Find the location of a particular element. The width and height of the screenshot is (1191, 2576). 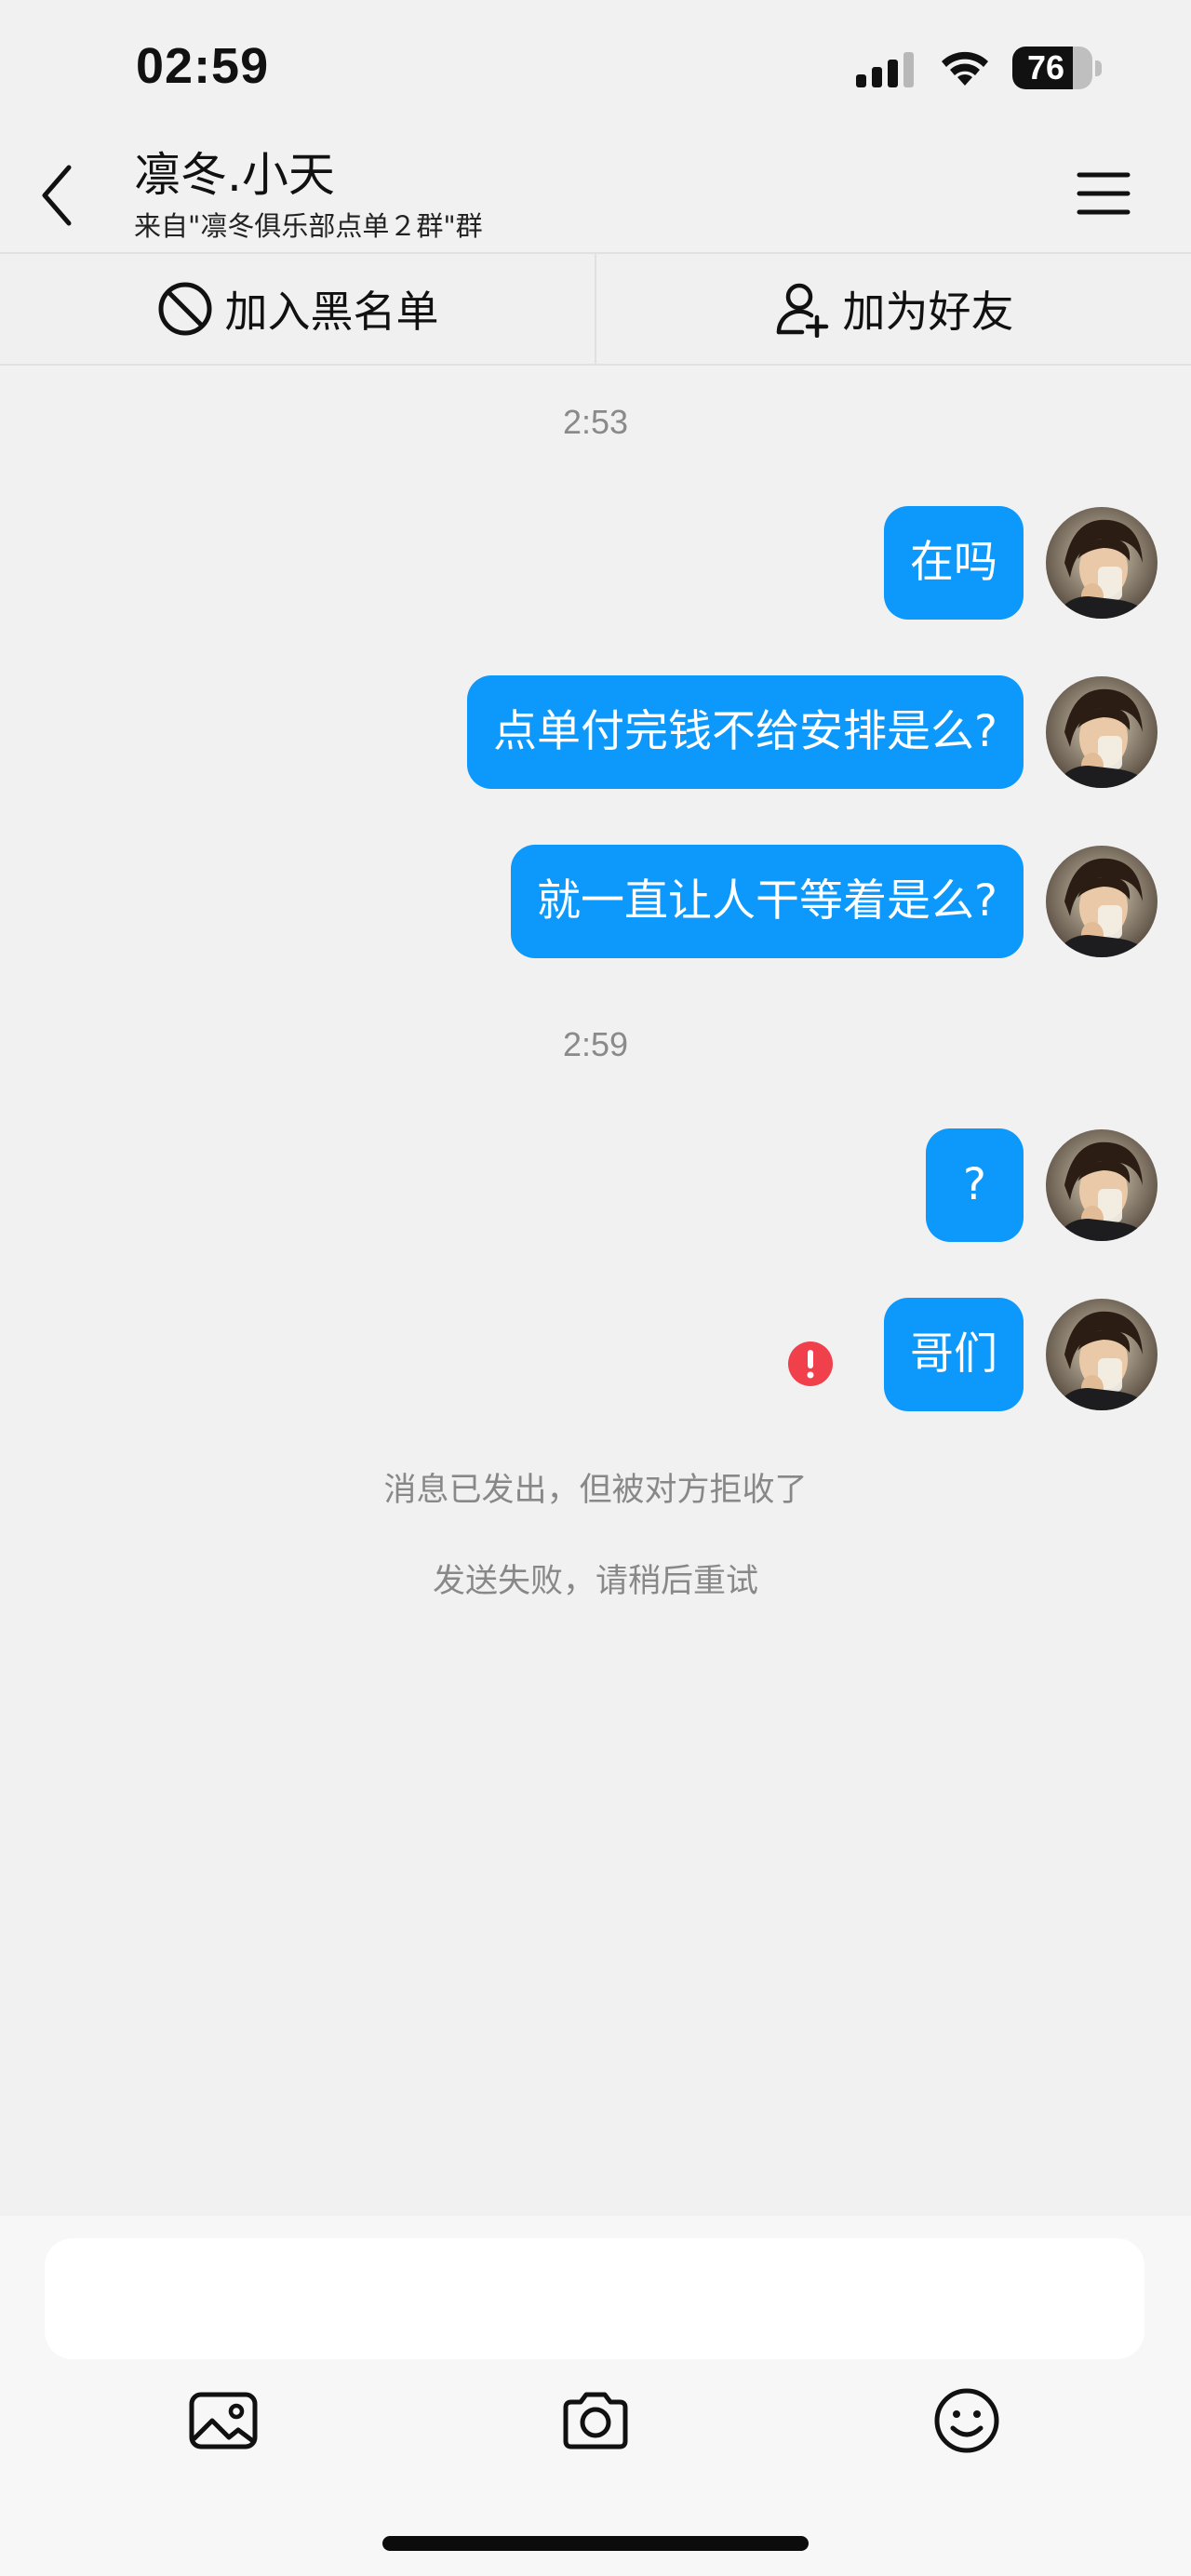

contact-source-group: 来自"凛冬俱乐部点单２群"群 is located at coordinates (308, 226).